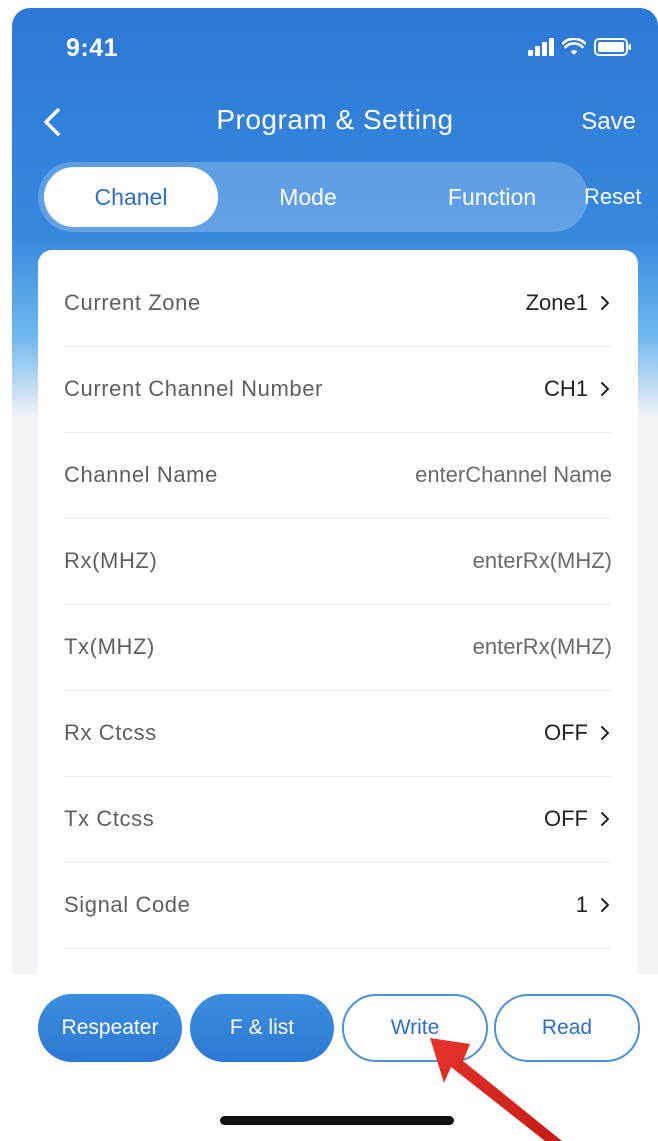  What do you see at coordinates (338, 647) in the screenshot?
I see `row-tx-mhz: Tx(MHZ) enterRx(MHZ)` at bounding box center [338, 647].